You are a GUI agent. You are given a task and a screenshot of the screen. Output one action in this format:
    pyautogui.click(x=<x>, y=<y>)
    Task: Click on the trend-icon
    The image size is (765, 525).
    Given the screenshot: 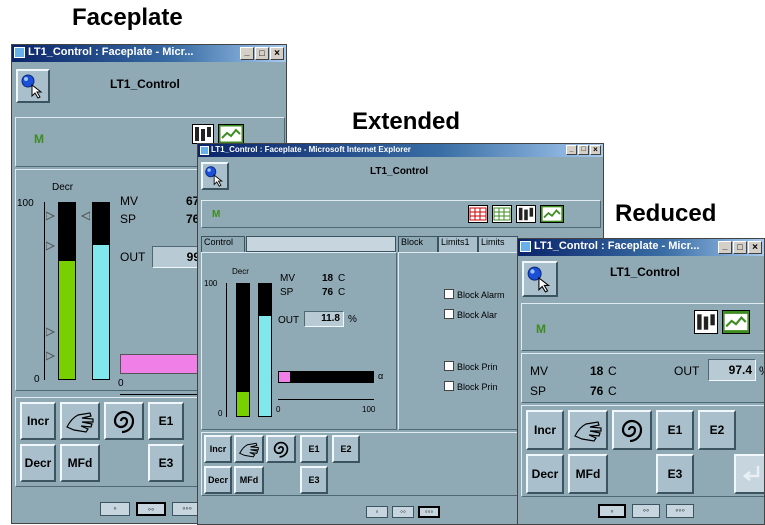 What is the action you would take?
    pyautogui.click(x=736, y=322)
    